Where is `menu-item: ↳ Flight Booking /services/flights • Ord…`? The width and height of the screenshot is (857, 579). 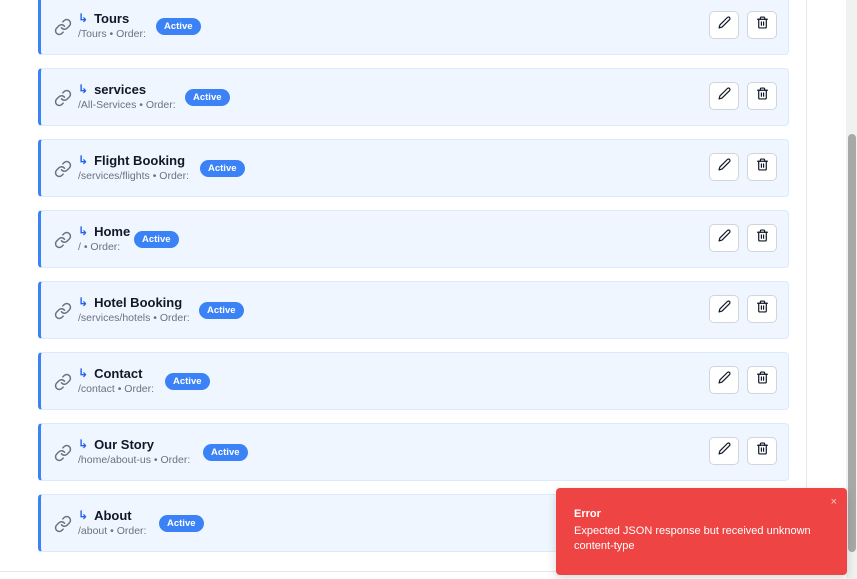 menu-item: ↳ Flight Booking /services/flights • Ord… is located at coordinates (413, 168).